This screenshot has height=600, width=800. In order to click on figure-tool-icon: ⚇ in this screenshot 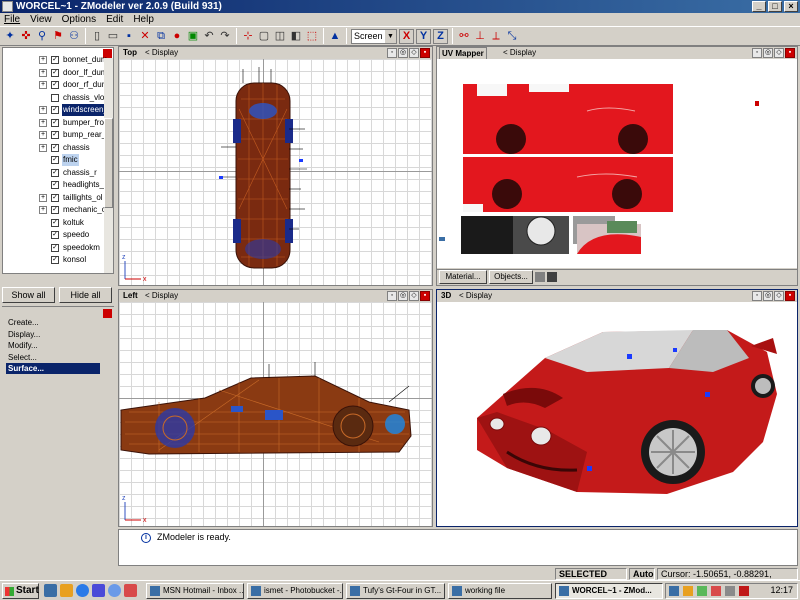, I will do `click(74, 36)`.